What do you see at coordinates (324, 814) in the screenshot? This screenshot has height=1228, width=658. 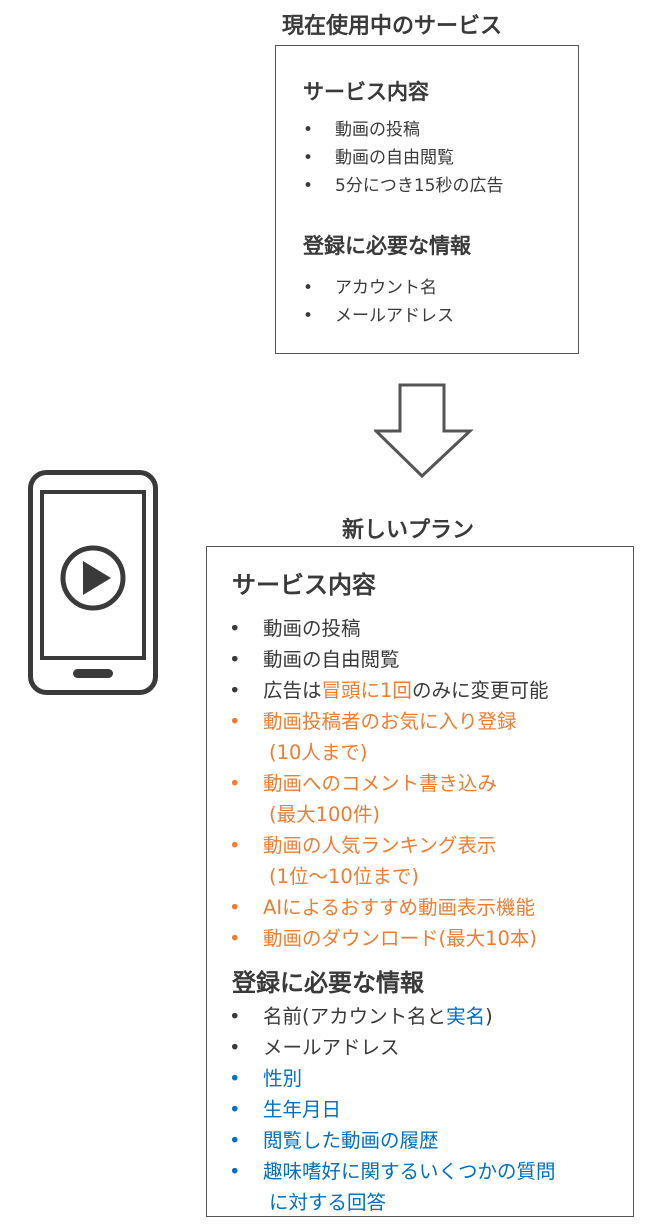 I see `new-service-item-text: (最大100件)` at bounding box center [324, 814].